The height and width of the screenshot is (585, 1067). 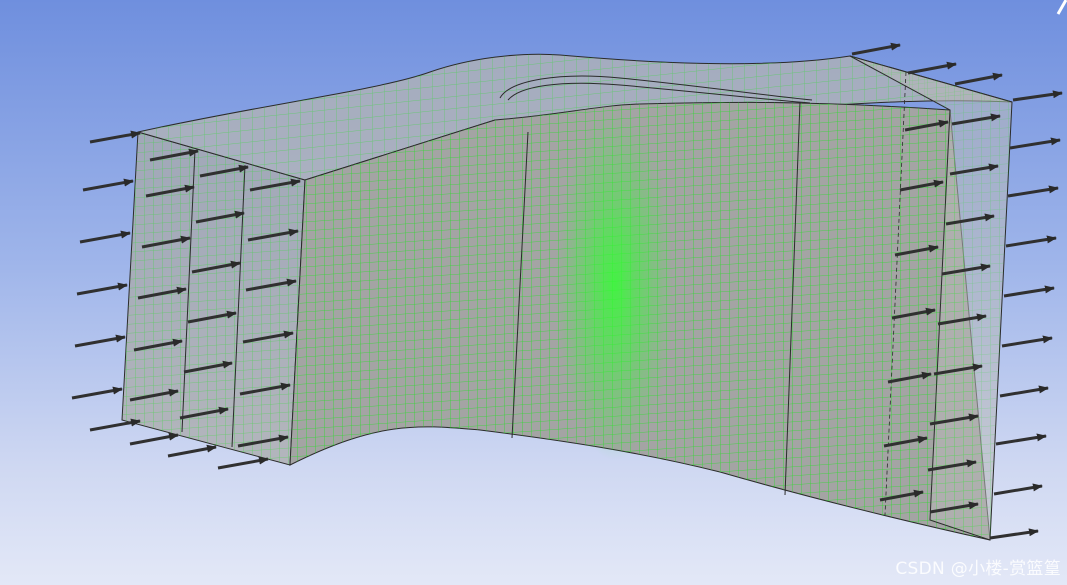 What do you see at coordinates (213, 298) in the screenshot?
I see `inlet-region` at bounding box center [213, 298].